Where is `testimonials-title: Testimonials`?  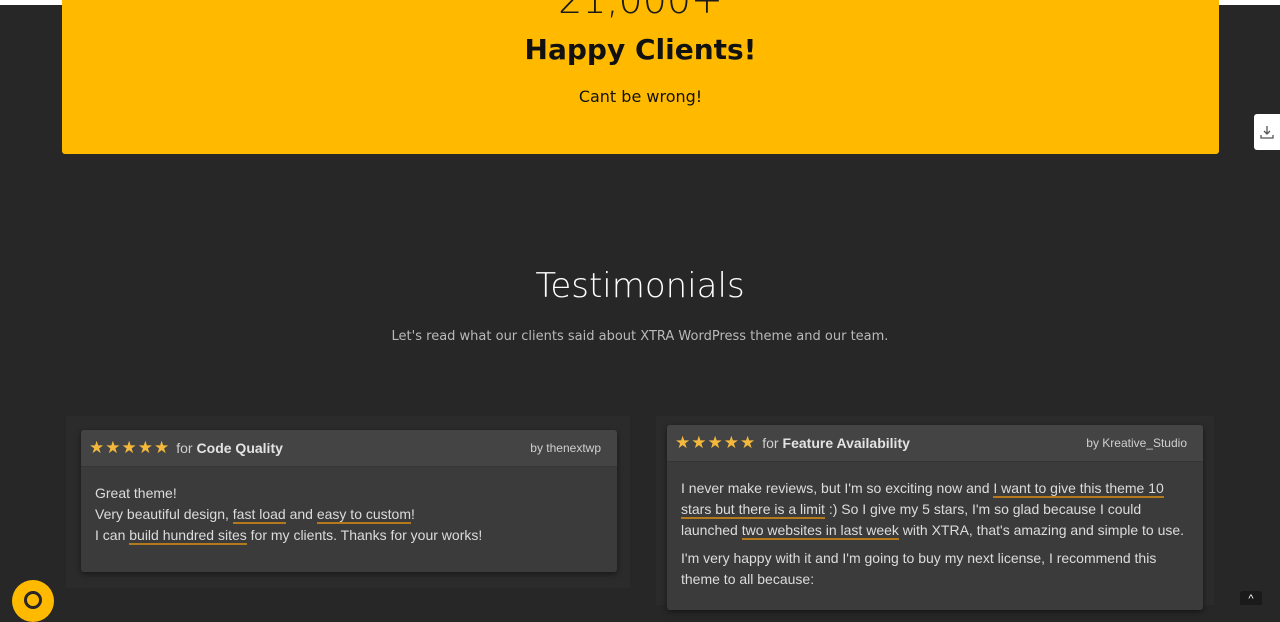 testimonials-title: Testimonials is located at coordinates (640, 286).